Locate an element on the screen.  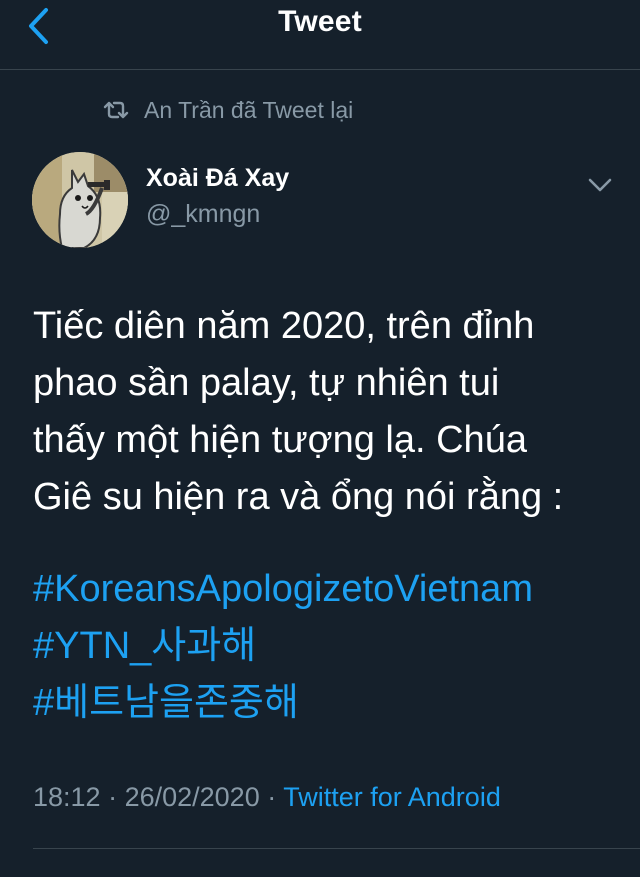
tweet-text-line: phao sần palay, tự nhiên tui is located at coordinates (266, 383).